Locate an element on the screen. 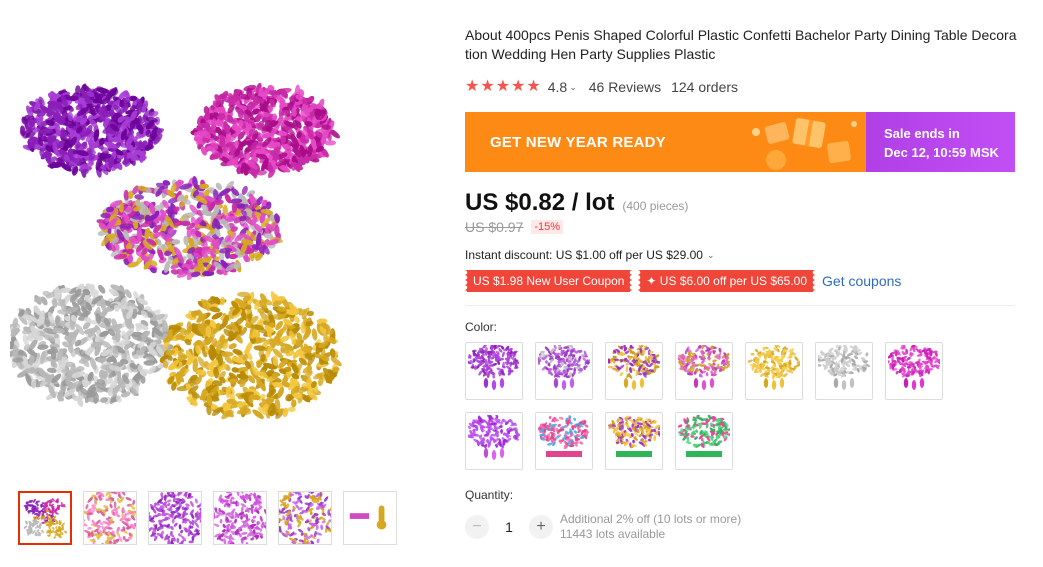 This screenshot has height=567, width=1043. sale-ends-date: Dec 12, 10:59 MSK is located at coordinates (941, 152).